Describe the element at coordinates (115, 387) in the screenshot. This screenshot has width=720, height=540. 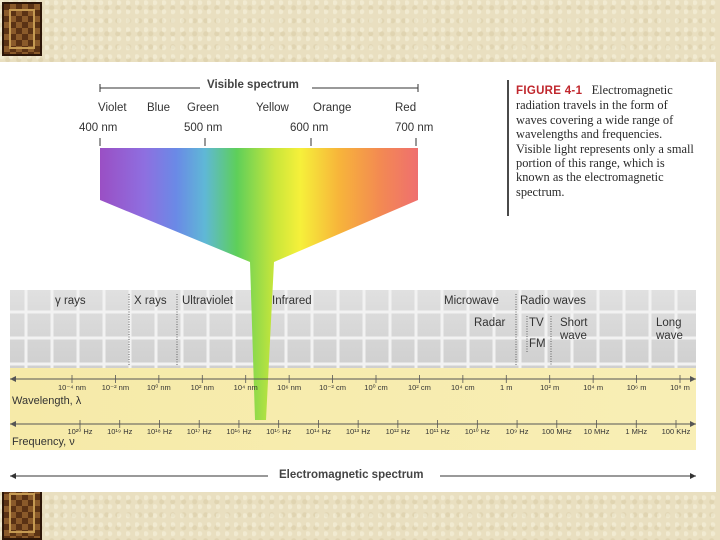
I see `wavelength-tick-label: 10⁻² nm` at that location.